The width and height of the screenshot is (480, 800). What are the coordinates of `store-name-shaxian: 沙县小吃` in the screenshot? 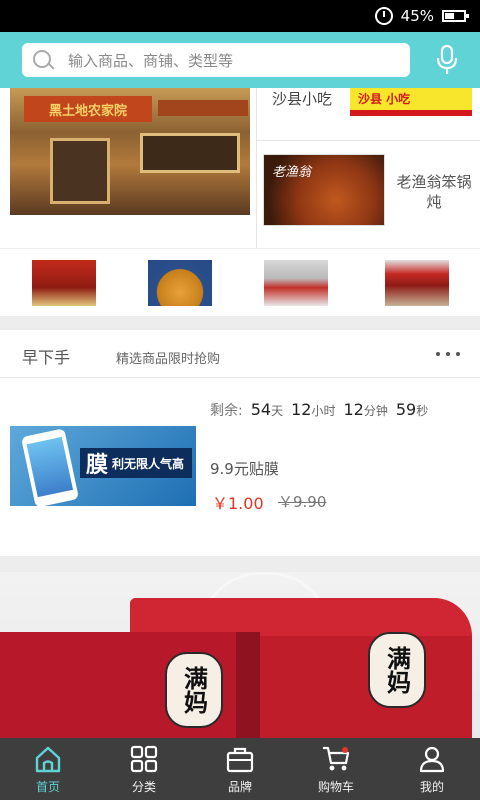 It's located at (302, 98).